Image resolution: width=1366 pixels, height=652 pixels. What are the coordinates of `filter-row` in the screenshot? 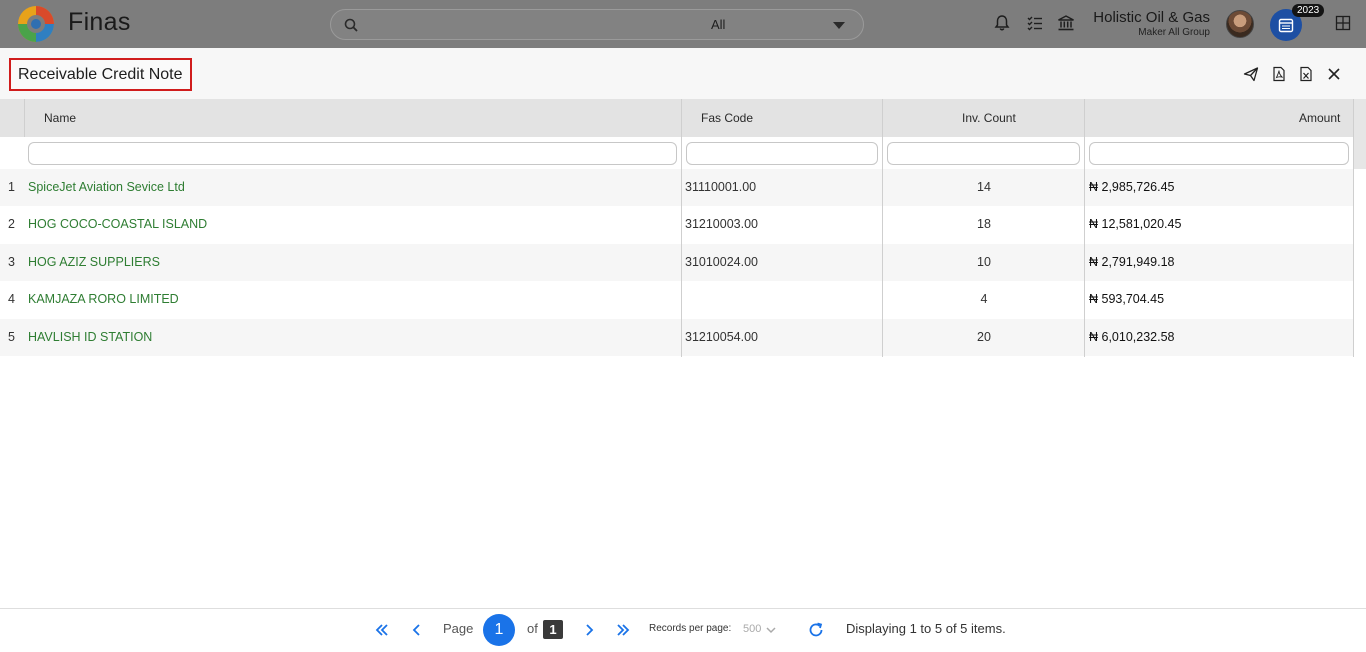 It's located at (677, 153).